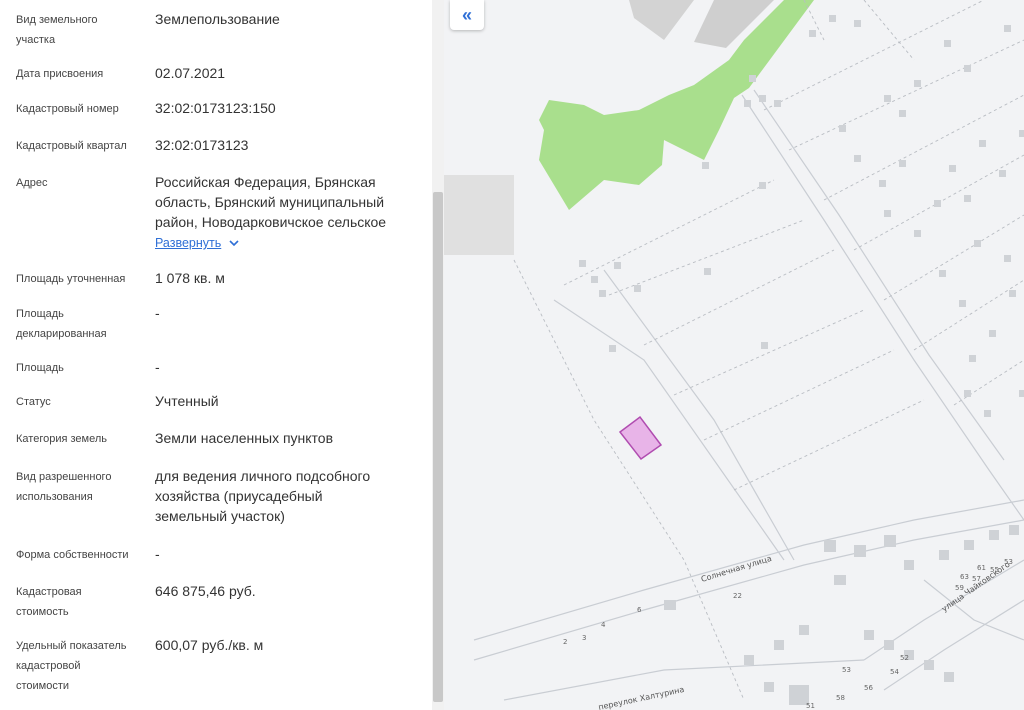  What do you see at coordinates (894, 672) in the screenshot?
I see `house-number: 54` at bounding box center [894, 672].